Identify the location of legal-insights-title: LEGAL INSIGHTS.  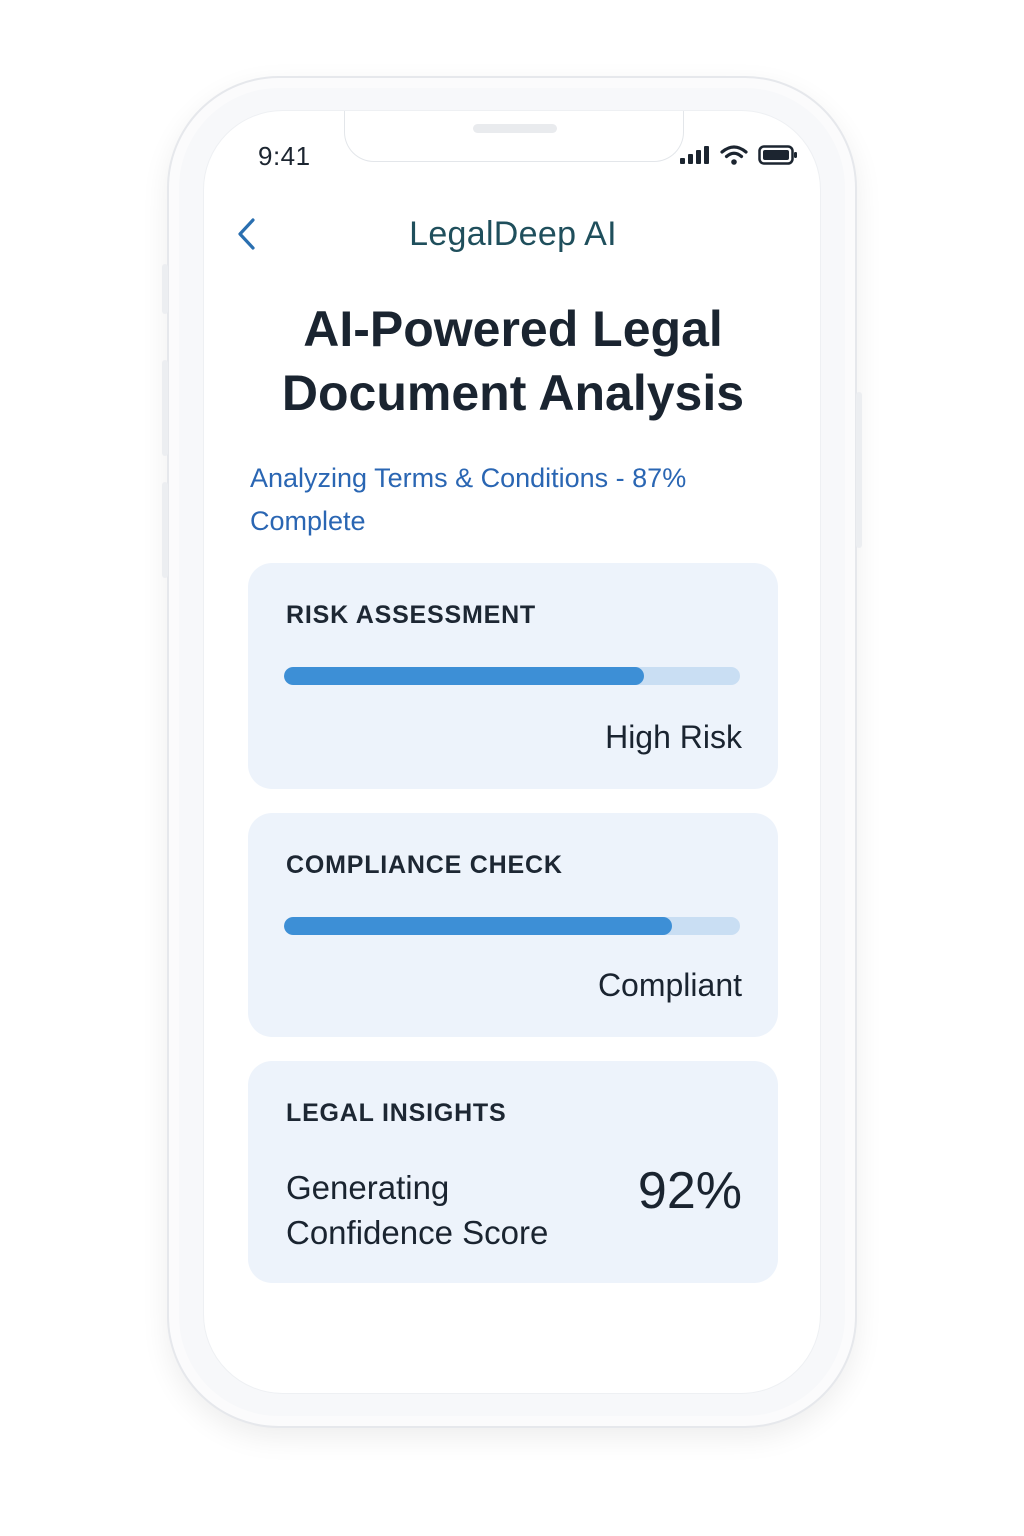
(396, 1113).